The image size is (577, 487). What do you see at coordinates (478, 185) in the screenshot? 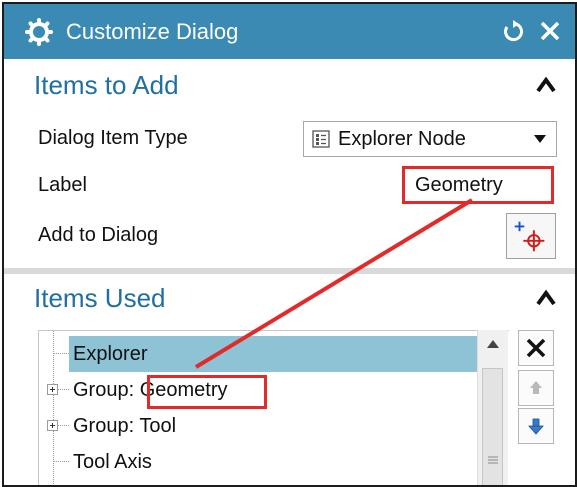
I see `label-input: Geometry` at bounding box center [478, 185].